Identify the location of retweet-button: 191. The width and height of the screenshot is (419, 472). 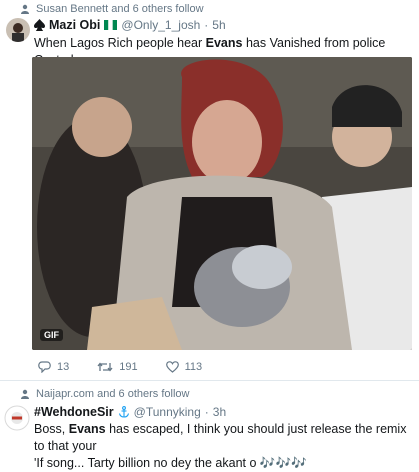
(117, 367).